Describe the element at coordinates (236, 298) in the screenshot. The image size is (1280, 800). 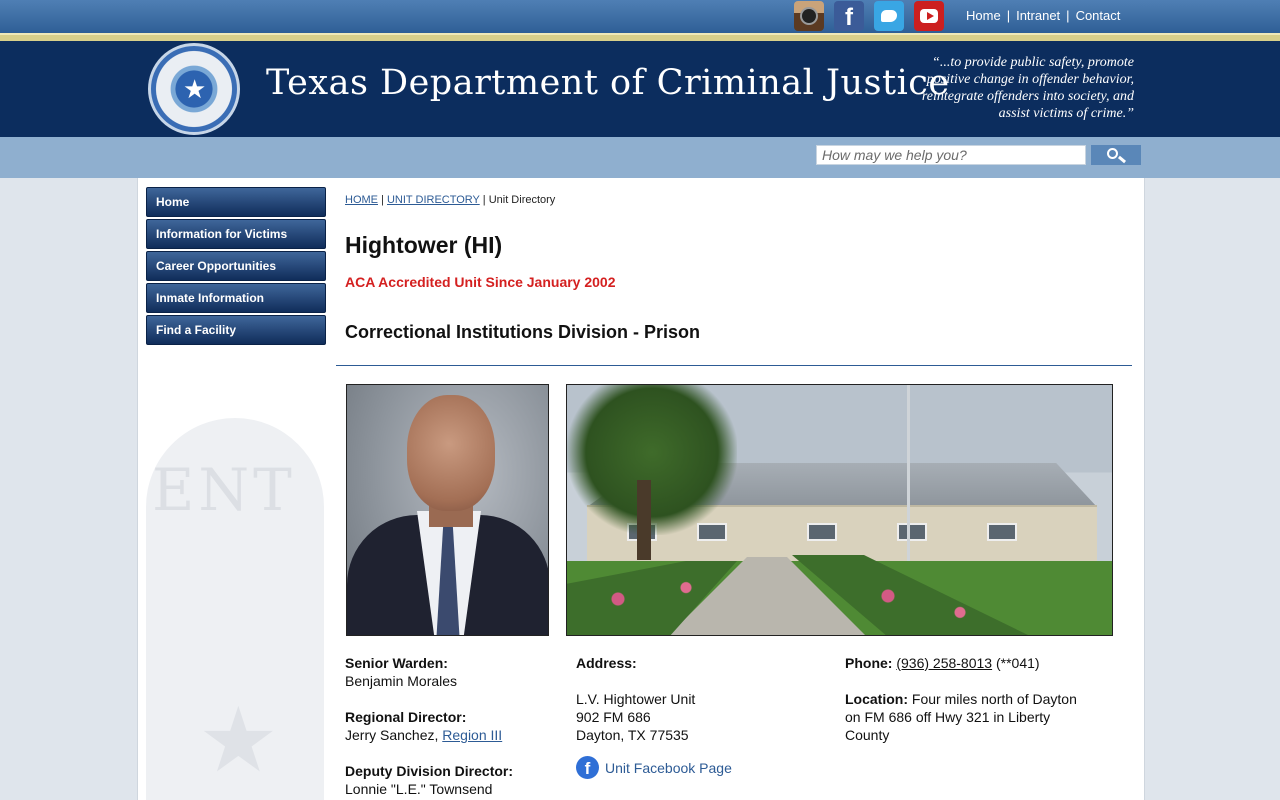
I see `nav-inmate-information: Inmate Information` at that location.